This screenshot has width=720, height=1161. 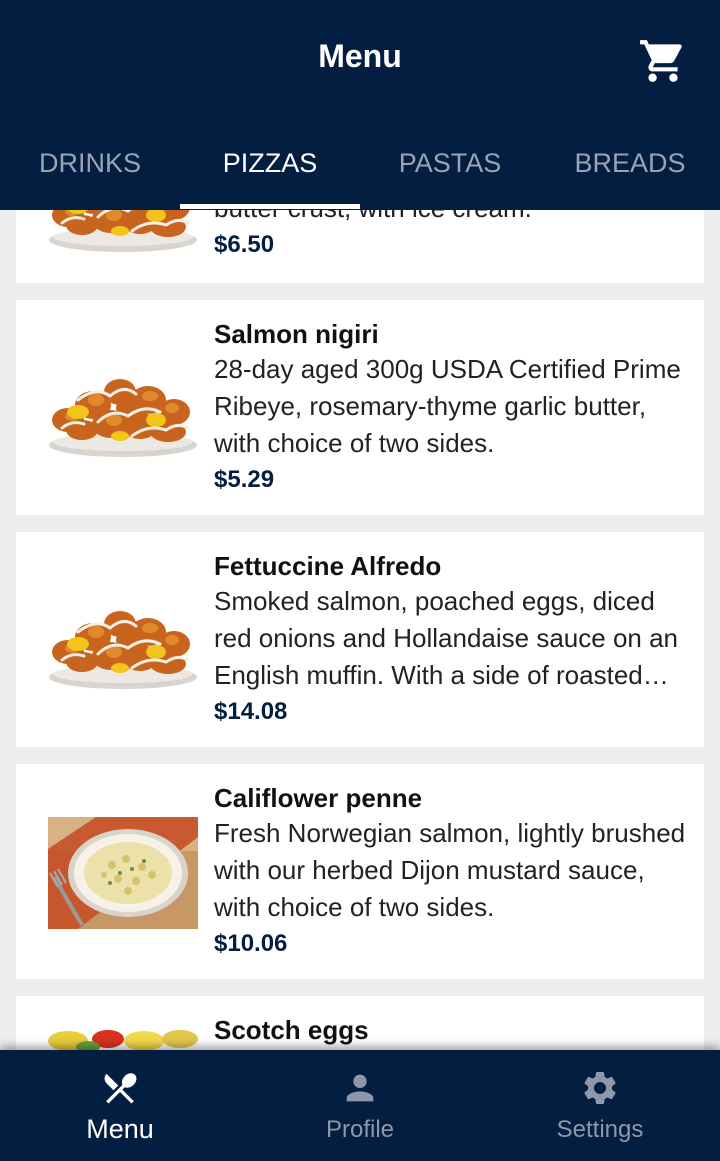 I want to click on tab-breads: BREADS, so click(x=630, y=171).